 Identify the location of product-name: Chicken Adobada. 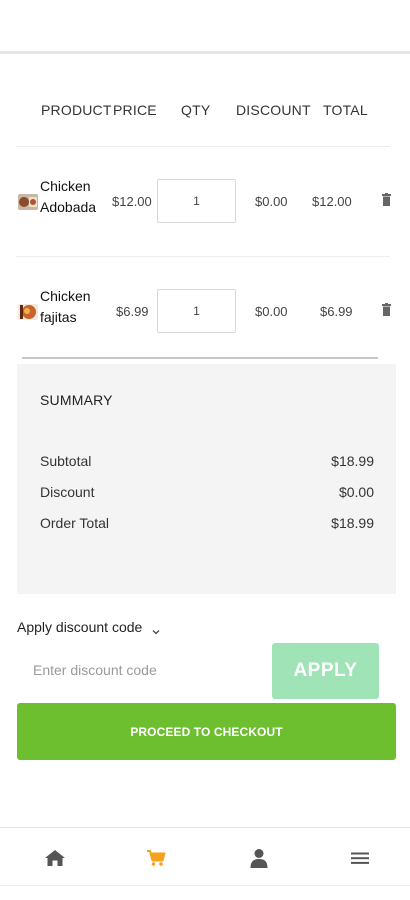
(75, 197).